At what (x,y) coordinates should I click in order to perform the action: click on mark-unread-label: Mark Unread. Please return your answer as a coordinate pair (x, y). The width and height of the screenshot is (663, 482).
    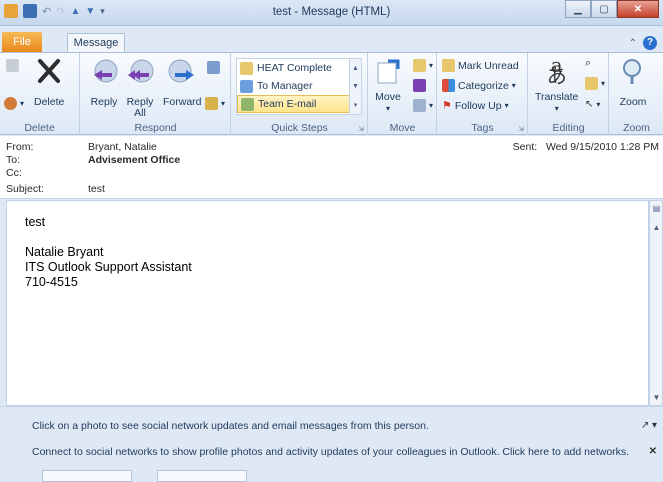
    Looking at the image, I should click on (488, 65).